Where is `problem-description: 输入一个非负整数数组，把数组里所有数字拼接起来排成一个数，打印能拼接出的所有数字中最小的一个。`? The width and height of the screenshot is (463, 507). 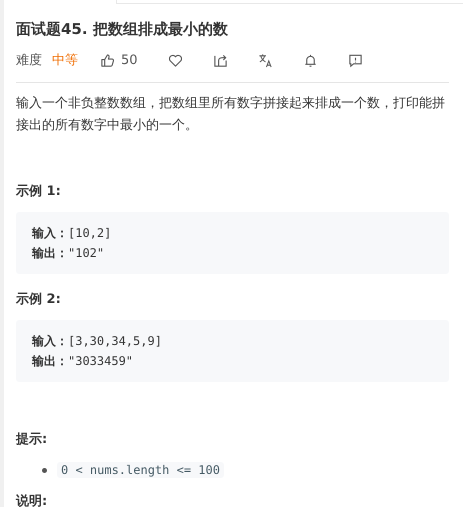 problem-description: 输入一个非负整数数组，把数组里所有数字拼接起来排成一个数，打印能拼接出的所有数字中最小的一个。 is located at coordinates (231, 115).